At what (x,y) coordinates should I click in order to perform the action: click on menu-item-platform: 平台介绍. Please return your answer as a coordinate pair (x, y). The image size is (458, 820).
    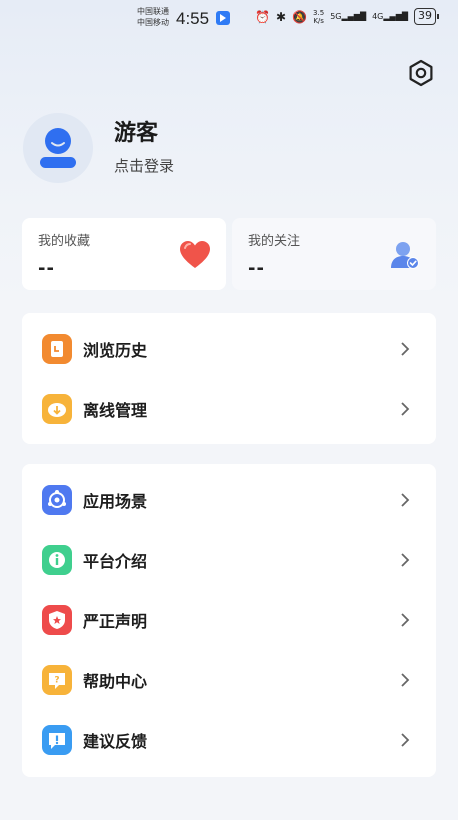
    Looking at the image, I should click on (229, 560).